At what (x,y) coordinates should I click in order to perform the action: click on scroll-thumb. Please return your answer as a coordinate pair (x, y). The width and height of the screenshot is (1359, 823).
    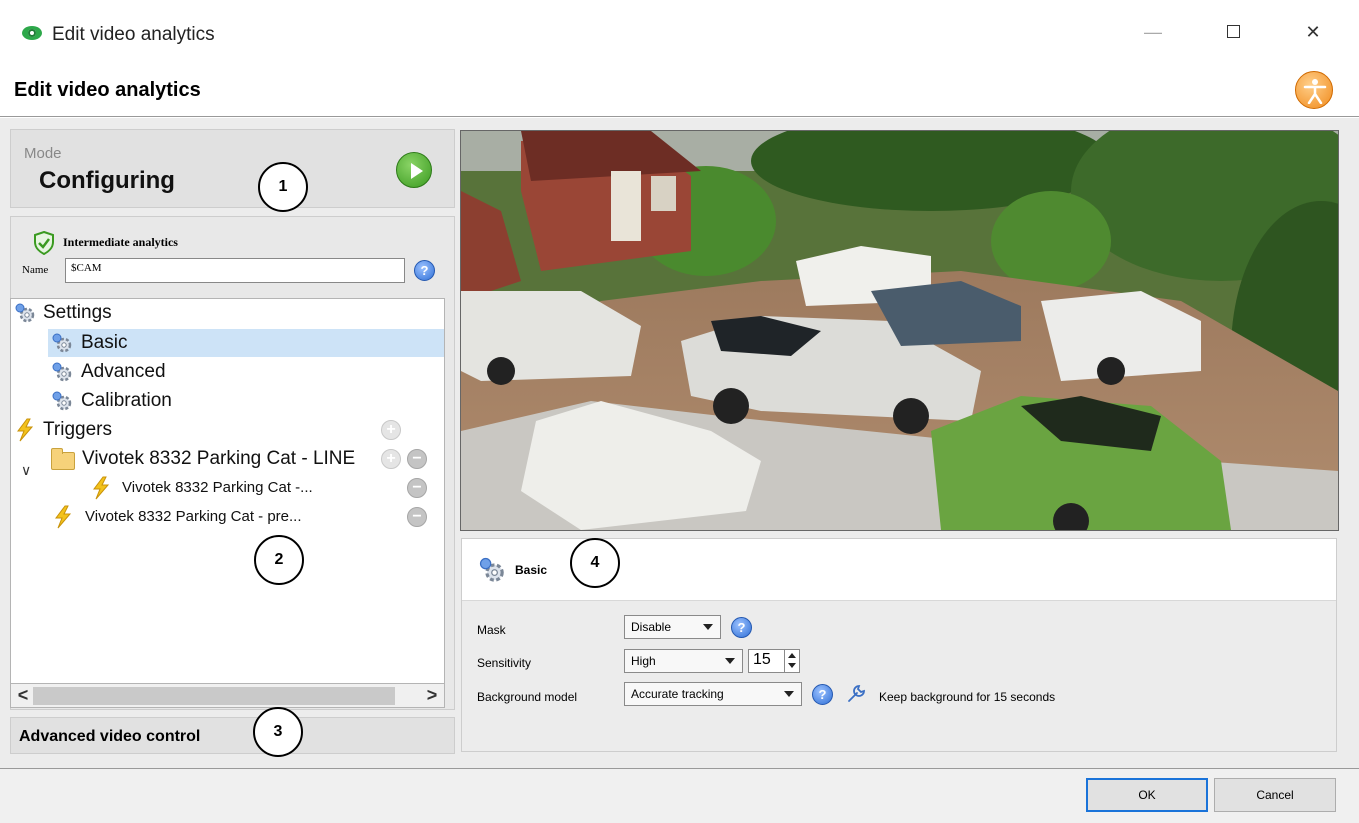
    Looking at the image, I should click on (214, 696).